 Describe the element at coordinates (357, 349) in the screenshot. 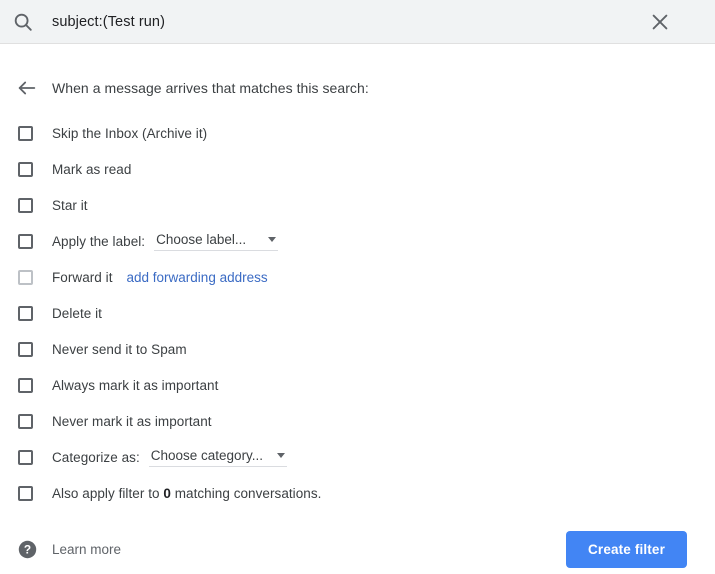

I see `option-row-never-send-it-to-spam: Never send it to Spam` at that location.